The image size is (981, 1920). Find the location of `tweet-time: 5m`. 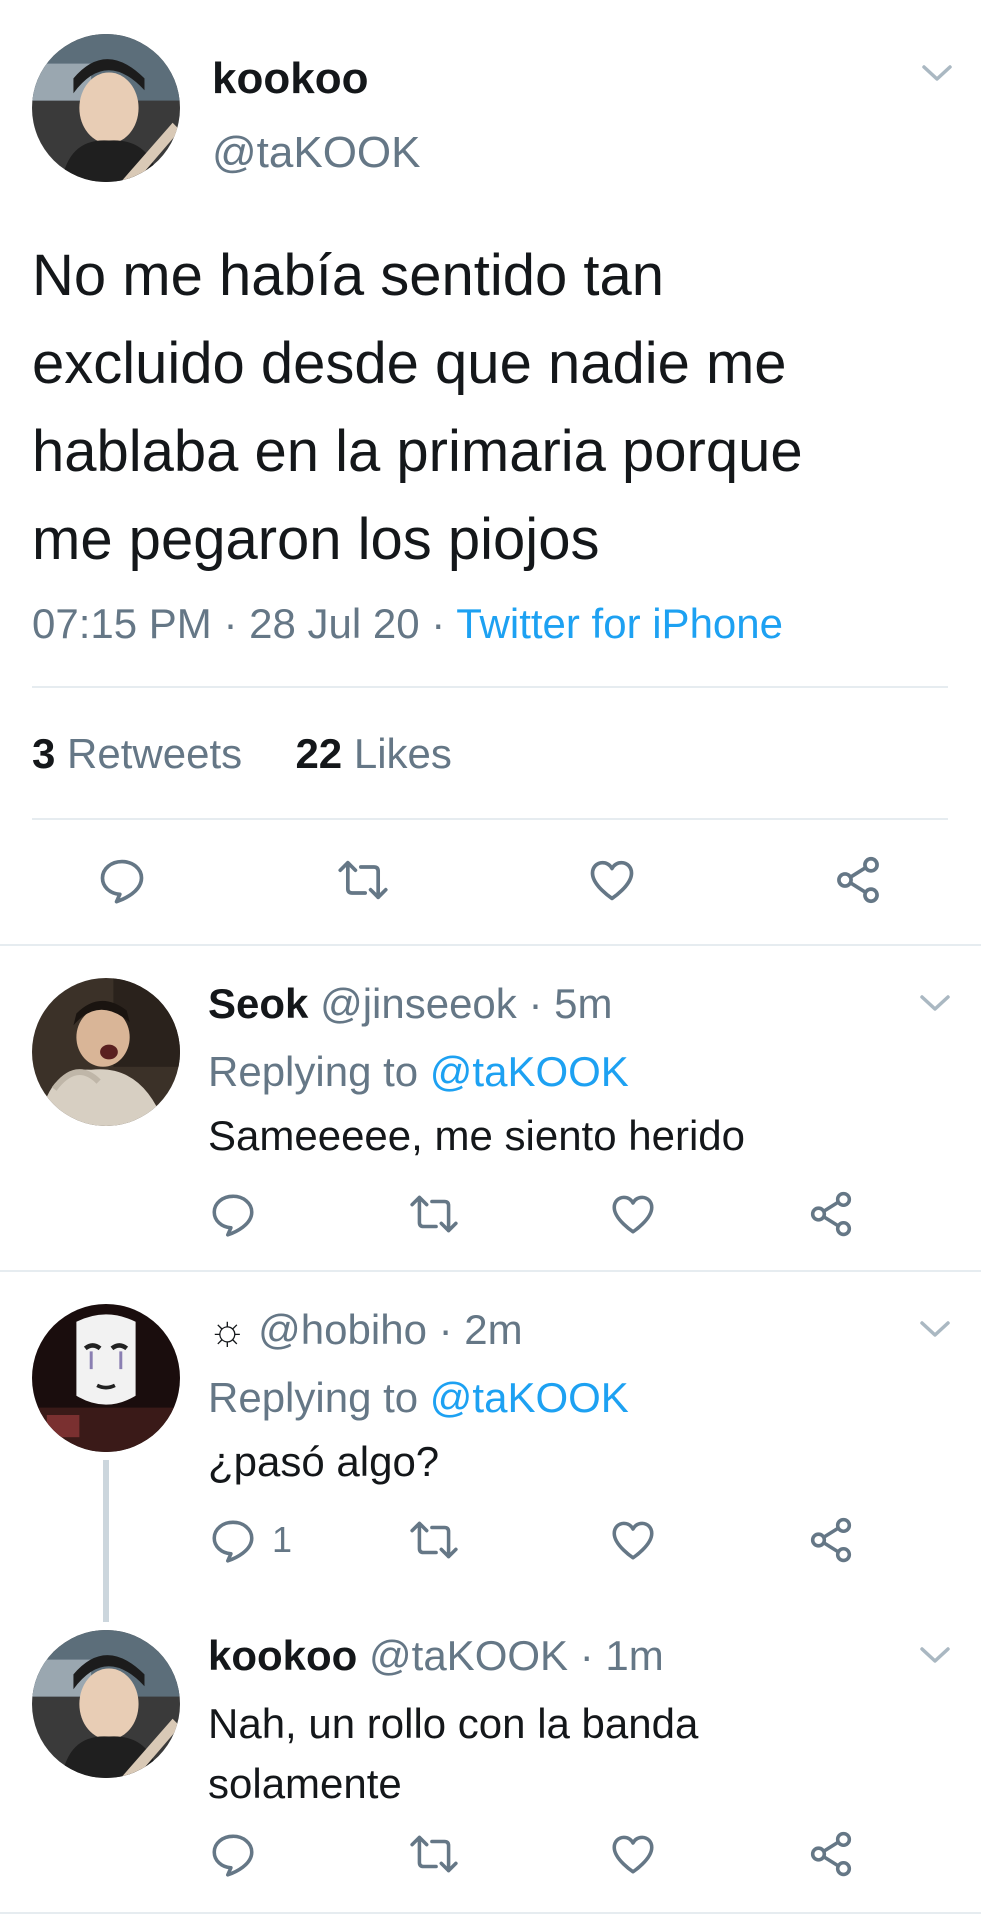

tweet-time: 5m is located at coordinates (583, 1003).